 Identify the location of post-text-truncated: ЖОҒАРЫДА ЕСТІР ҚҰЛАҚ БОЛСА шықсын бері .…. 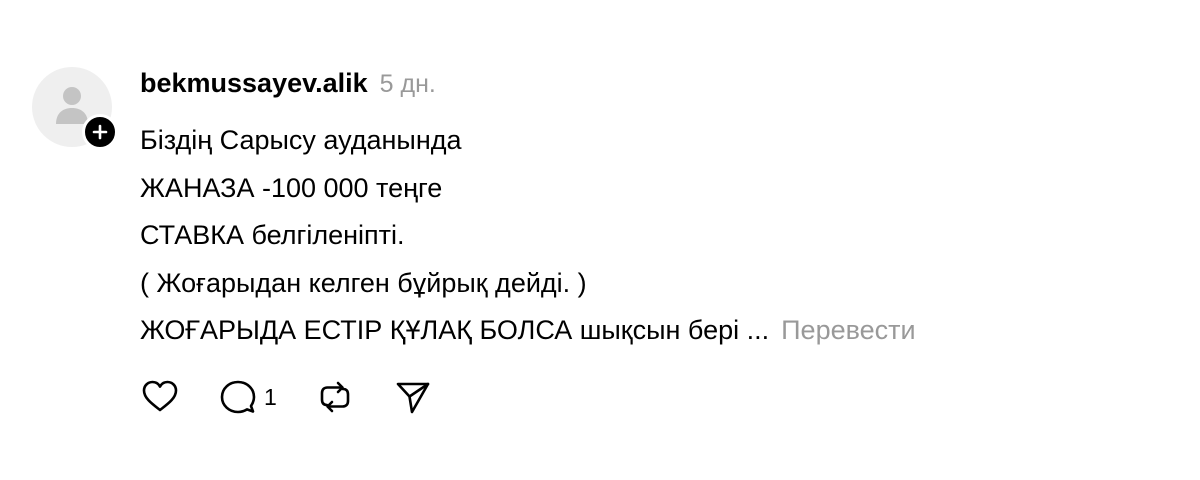
(454, 330).